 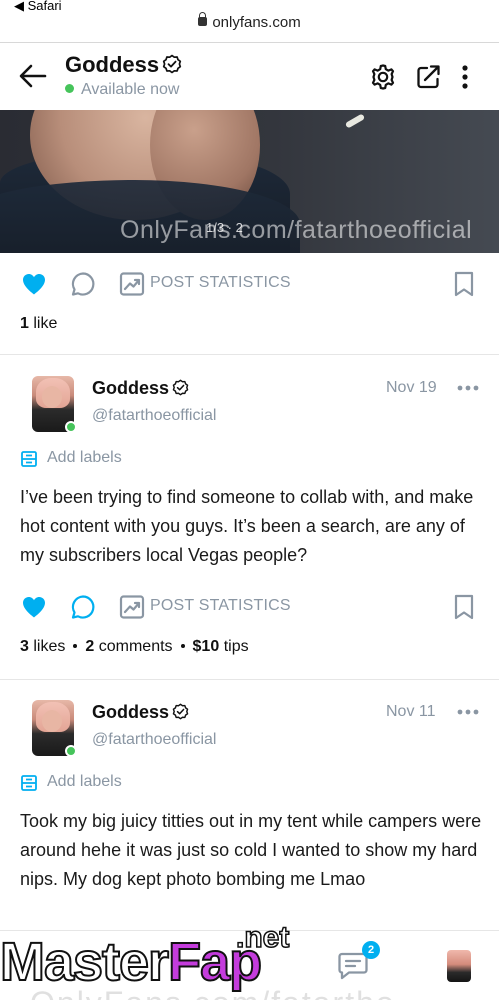 I want to click on likes-count: 1 like, so click(x=38, y=324).